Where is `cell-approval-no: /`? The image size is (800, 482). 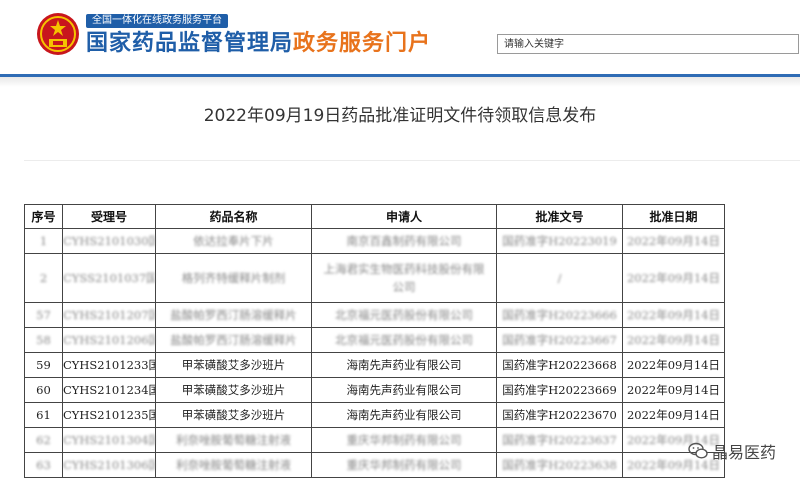 cell-approval-no: / is located at coordinates (559, 278).